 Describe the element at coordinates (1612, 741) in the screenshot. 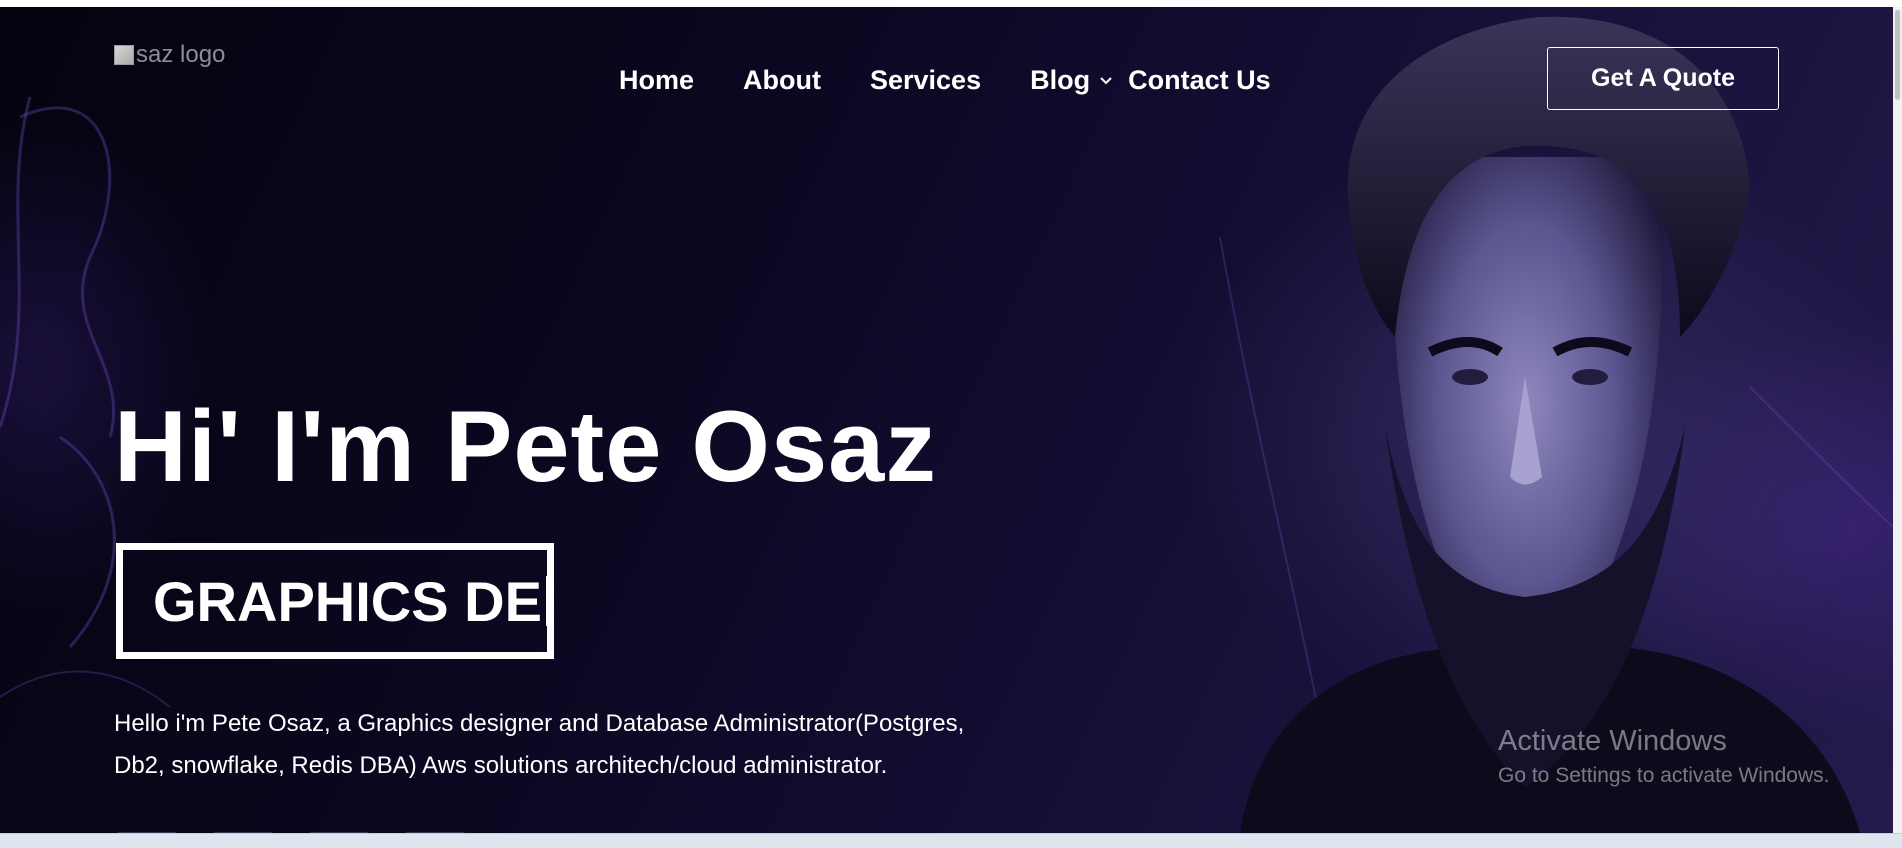

I see `watermark-title: Activate Windows` at that location.